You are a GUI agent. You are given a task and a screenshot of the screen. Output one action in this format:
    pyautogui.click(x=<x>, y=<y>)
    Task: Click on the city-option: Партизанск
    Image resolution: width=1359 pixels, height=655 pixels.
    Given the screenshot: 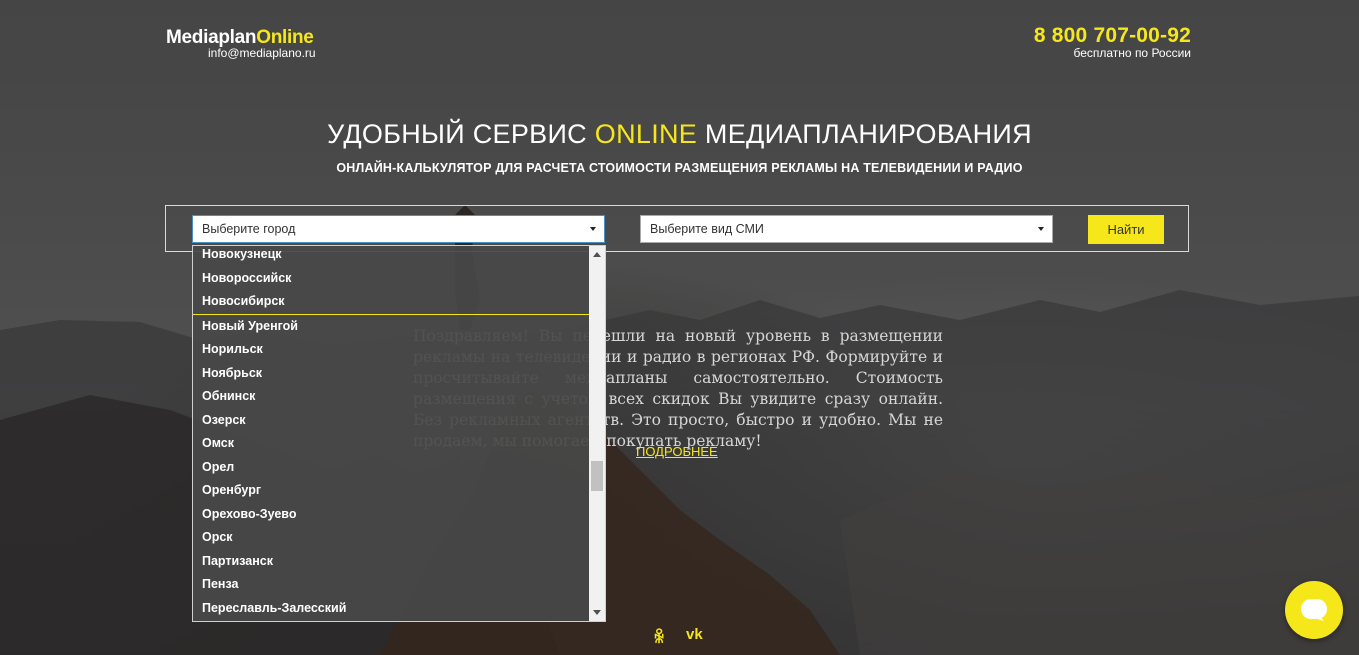 What is the action you would take?
    pyautogui.click(x=391, y=562)
    